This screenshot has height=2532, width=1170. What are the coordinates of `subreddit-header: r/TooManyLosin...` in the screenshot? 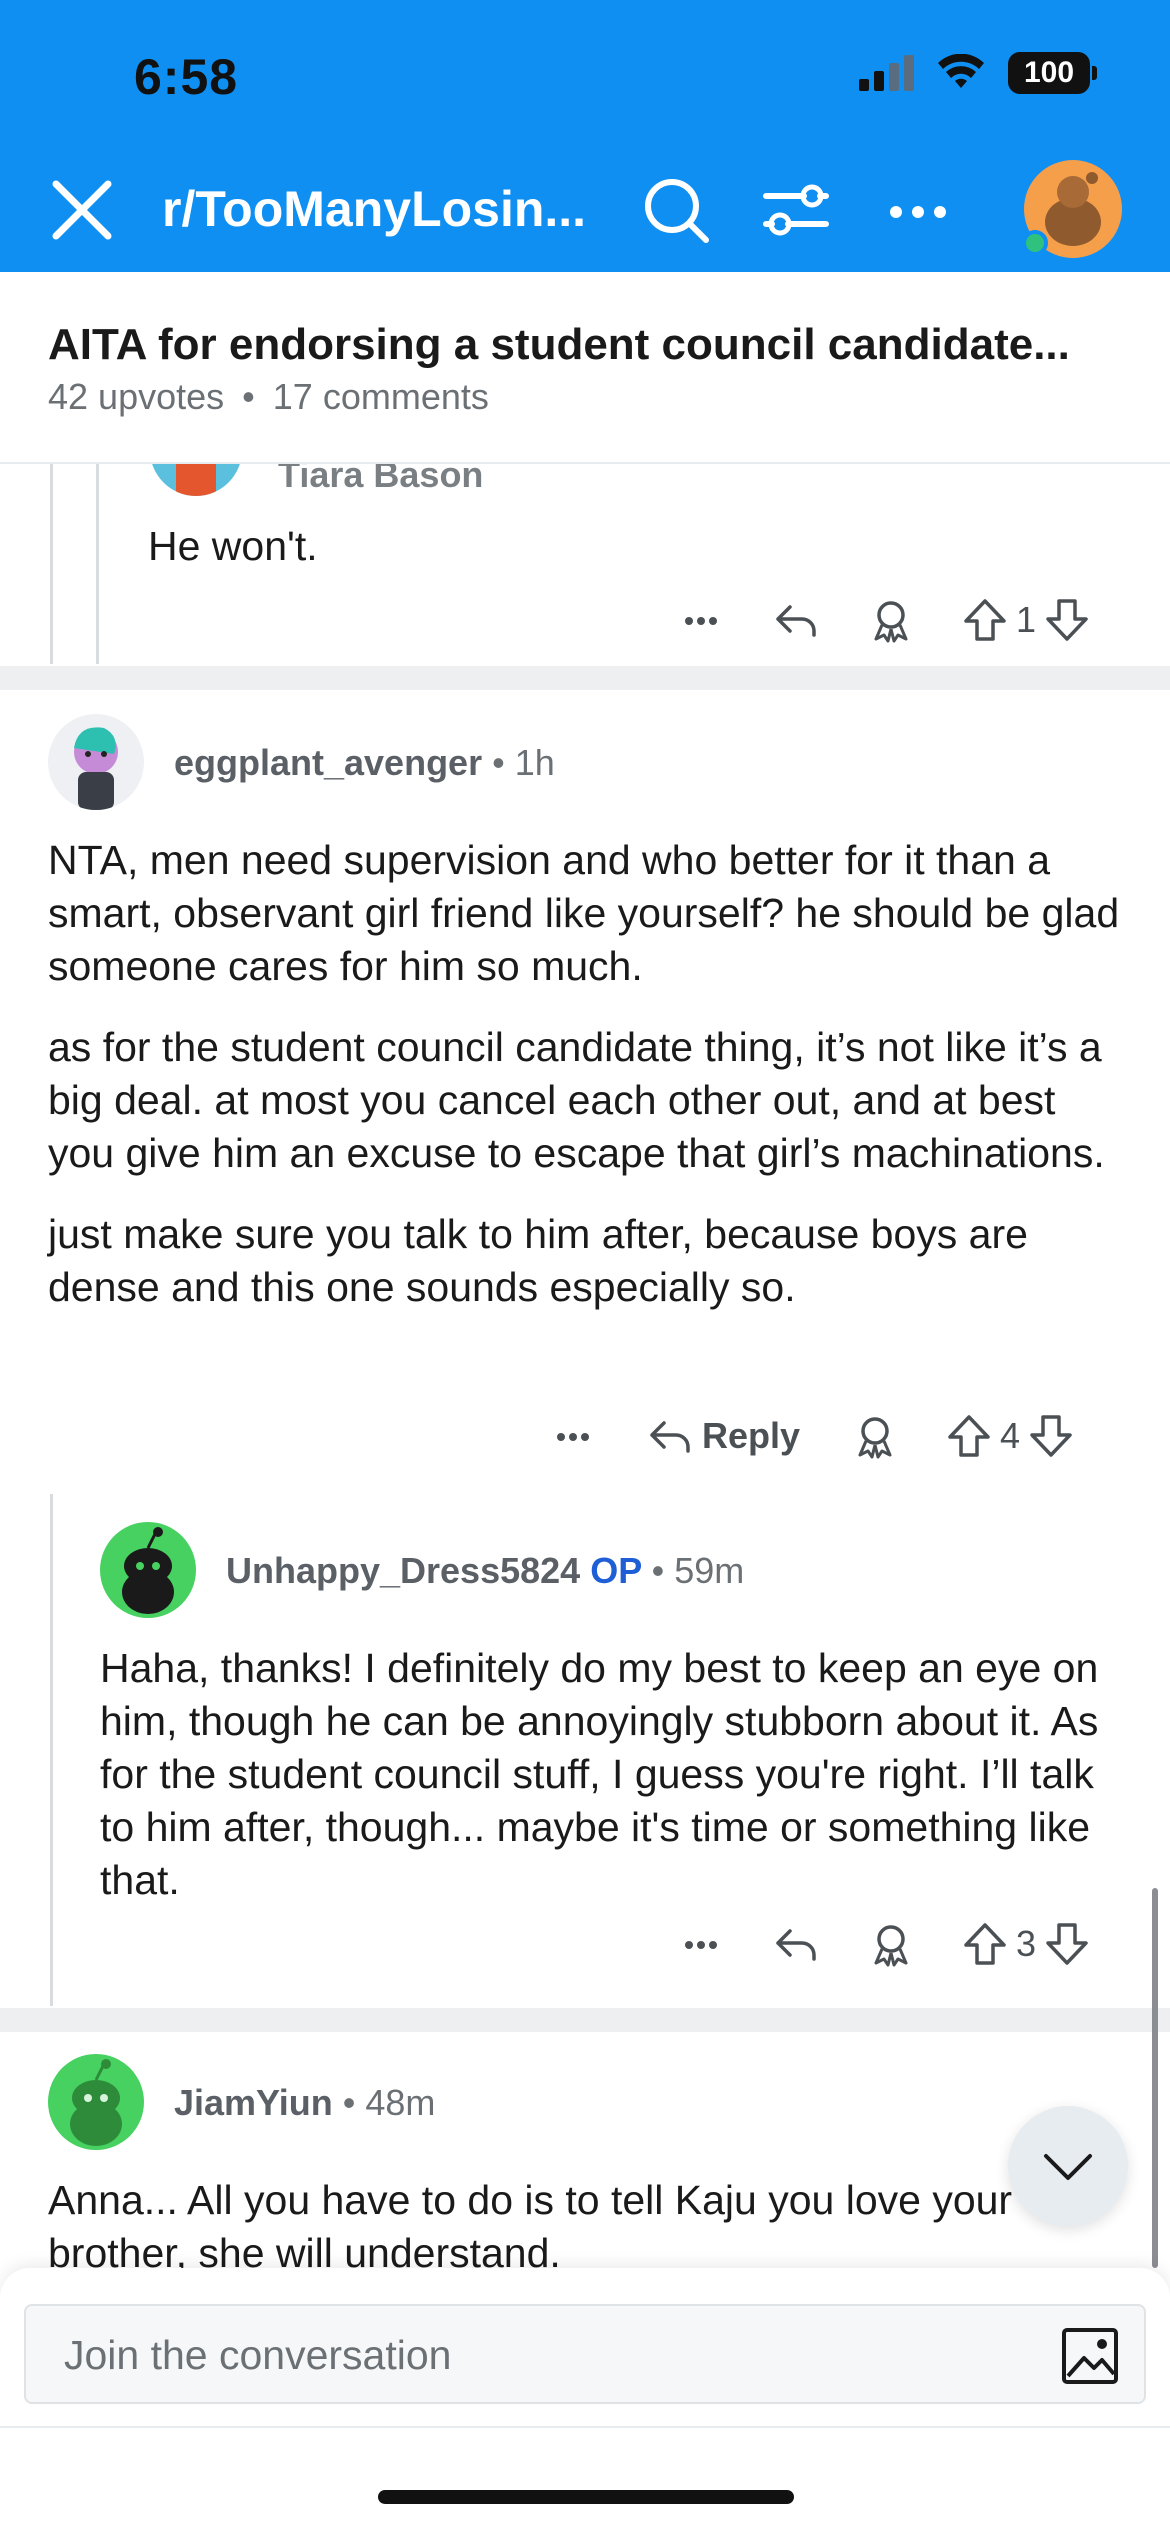 It's located at (585, 210).